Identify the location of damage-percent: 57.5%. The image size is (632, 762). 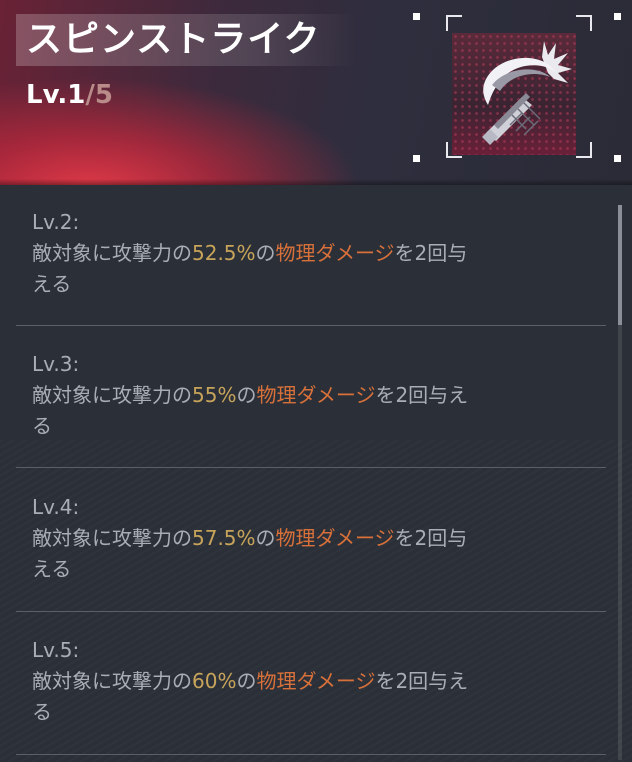
(224, 538).